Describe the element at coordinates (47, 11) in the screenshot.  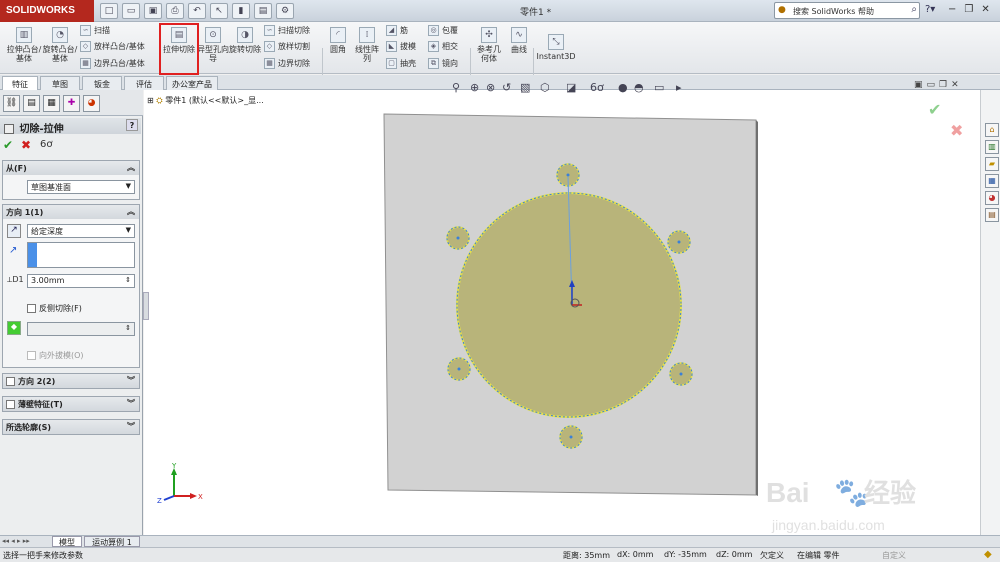
I see `solidworks-logo: SOLIDWORKS` at that location.